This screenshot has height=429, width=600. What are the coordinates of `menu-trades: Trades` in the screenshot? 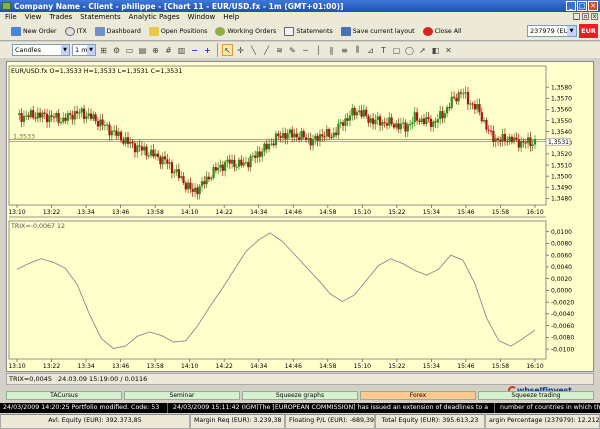 It's located at (60, 17).